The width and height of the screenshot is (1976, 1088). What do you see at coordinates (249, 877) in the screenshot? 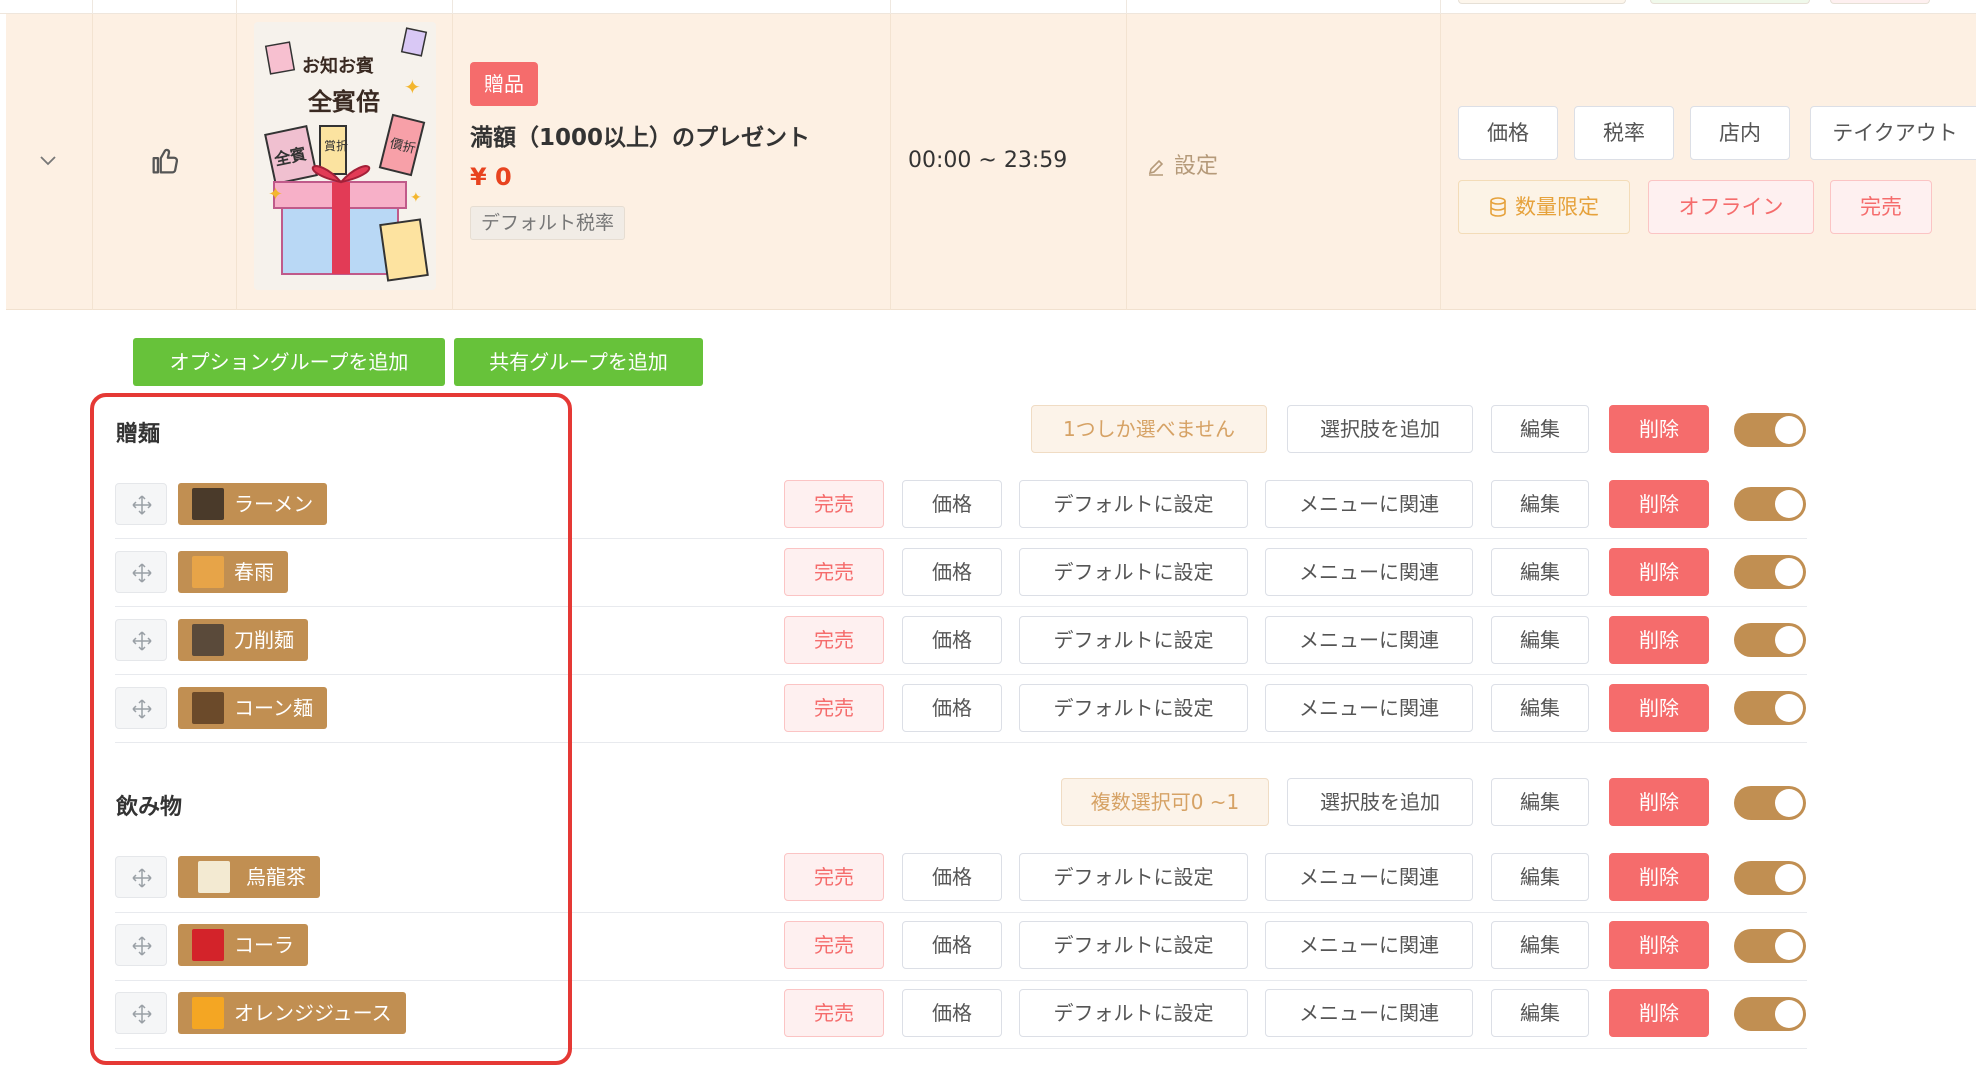
I see `option-chip: 烏龍茶` at bounding box center [249, 877].